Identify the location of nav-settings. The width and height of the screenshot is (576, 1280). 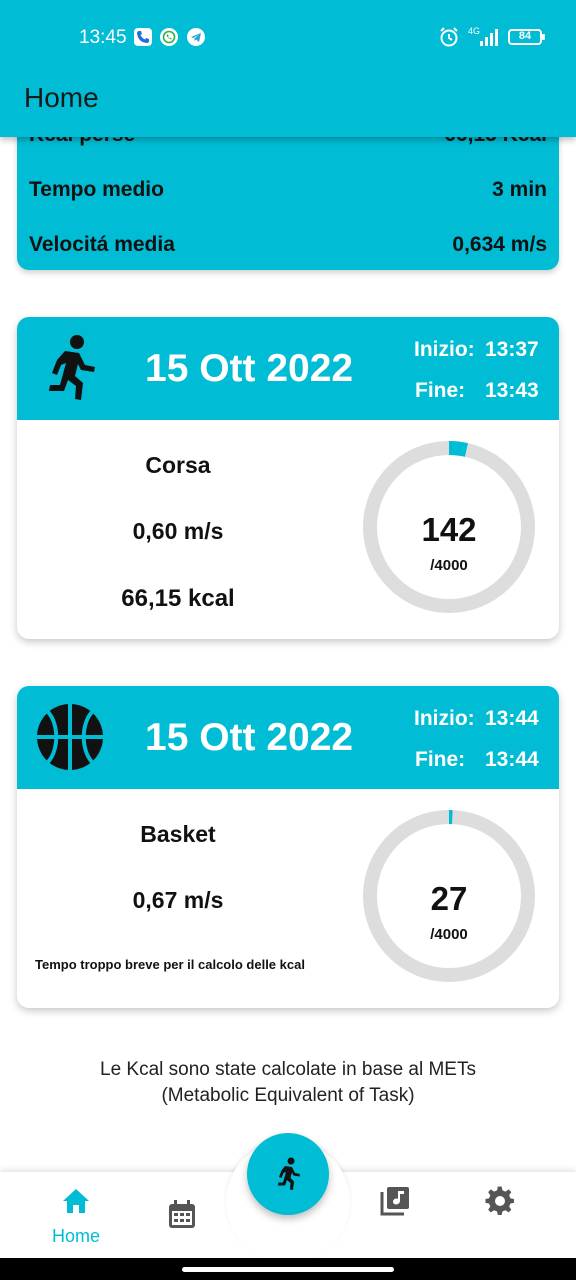
(500, 1216).